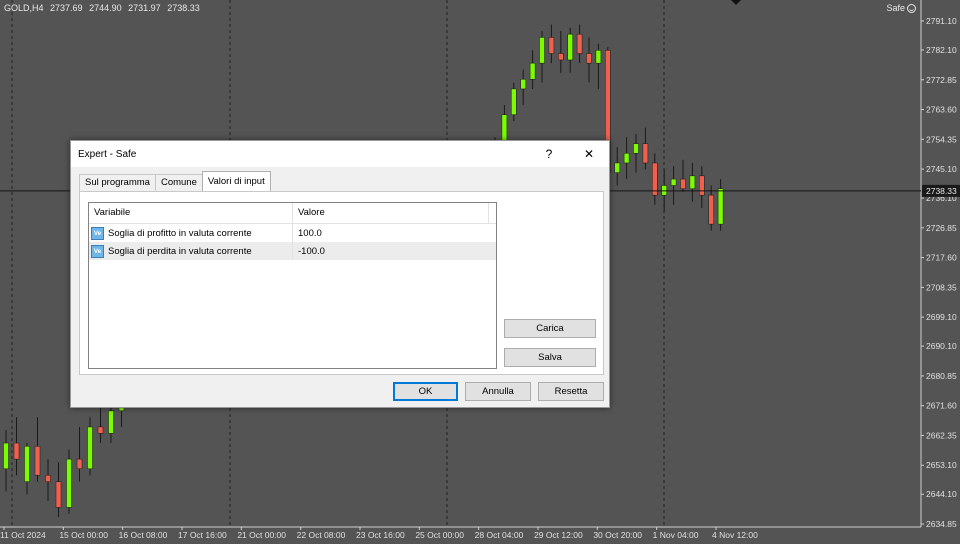  What do you see at coordinates (309, 213) in the screenshot?
I see `column-header-value: Valore` at bounding box center [309, 213].